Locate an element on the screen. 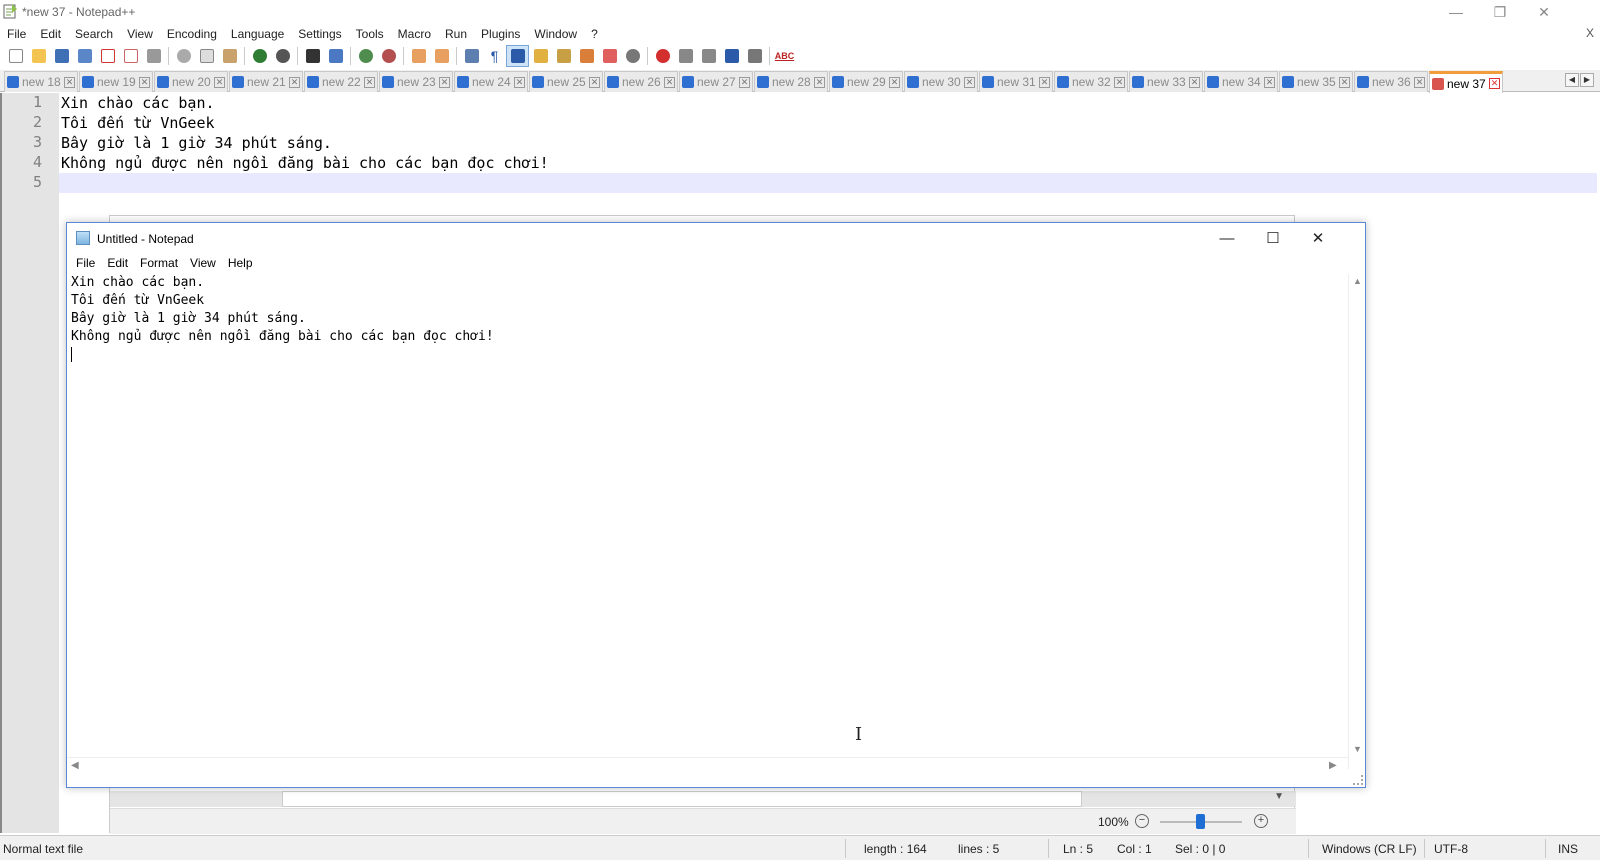  tab-new-24: new 24 ✕ is located at coordinates (491, 81).